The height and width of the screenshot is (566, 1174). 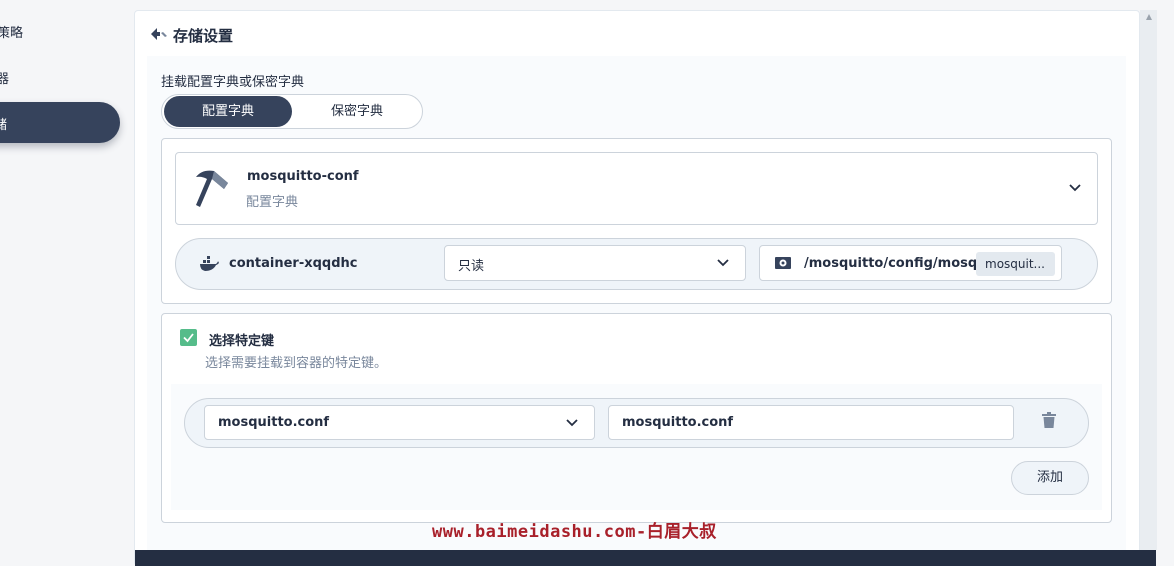 I want to click on watermark-text: www.baimeidashu.com-白眉大叔, so click(x=574, y=532).